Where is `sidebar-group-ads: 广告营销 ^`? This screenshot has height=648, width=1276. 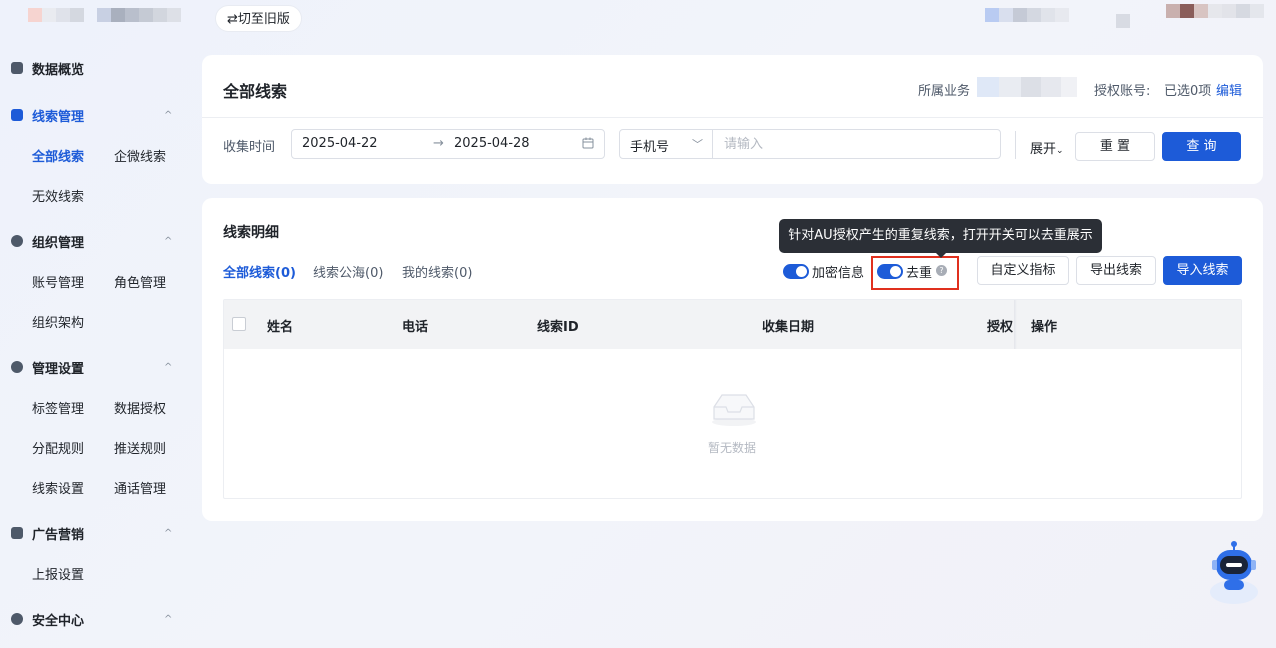 sidebar-group-ads: 广告营销 ^ is located at coordinates (95, 533).